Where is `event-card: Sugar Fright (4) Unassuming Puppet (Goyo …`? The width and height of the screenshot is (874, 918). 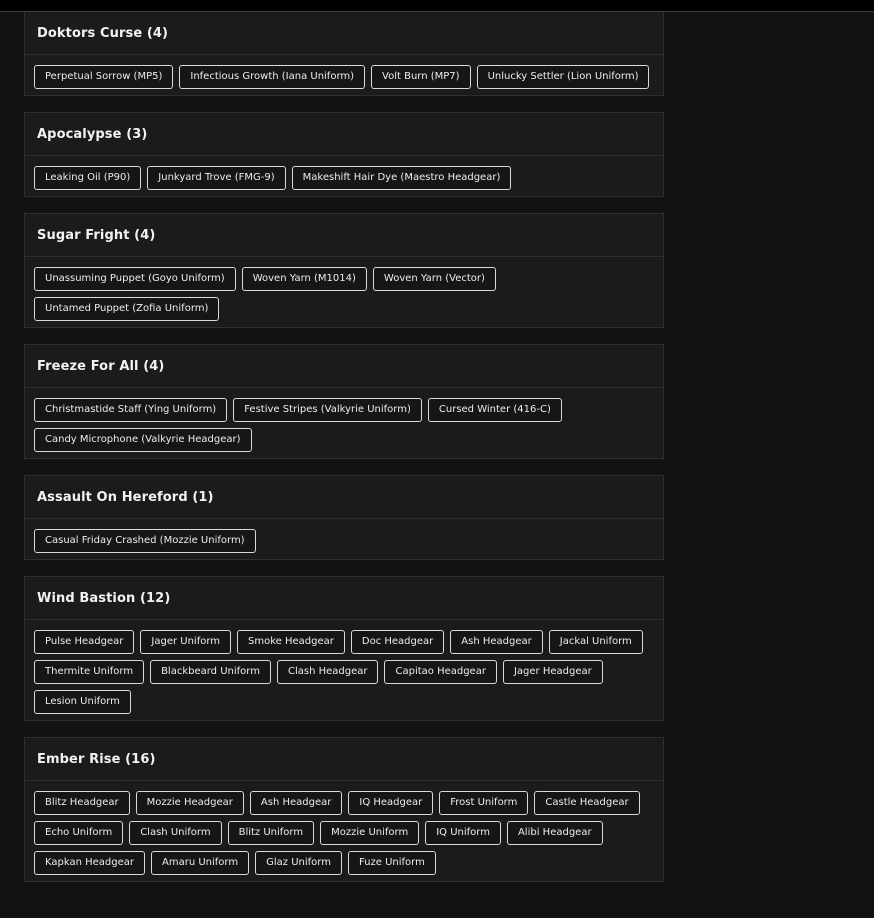
event-card: Sugar Fright (4) Unassuming Puppet (Goyo … is located at coordinates (344, 270).